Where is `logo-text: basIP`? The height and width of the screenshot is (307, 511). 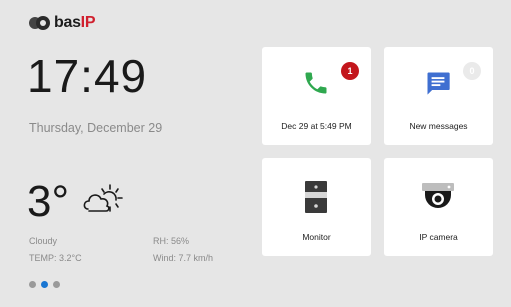
logo-text: basIP is located at coordinates (75, 22).